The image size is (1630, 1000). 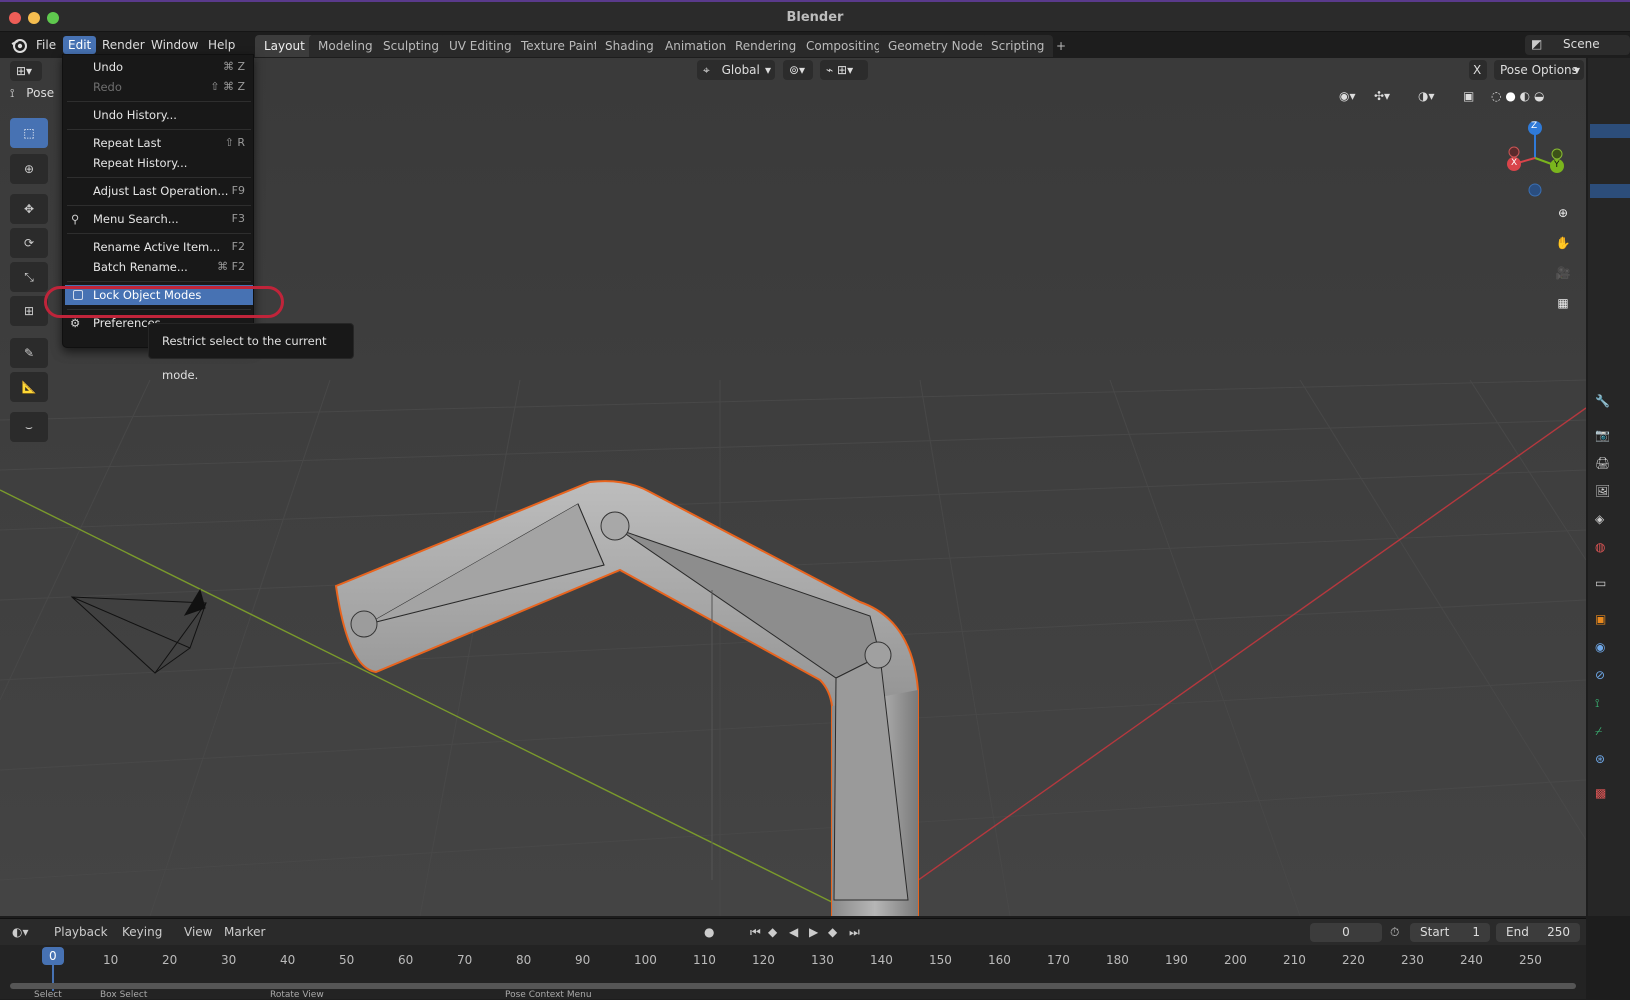 I want to click on tool-properties-icon: 🔧, so click(x=1605, y=404).